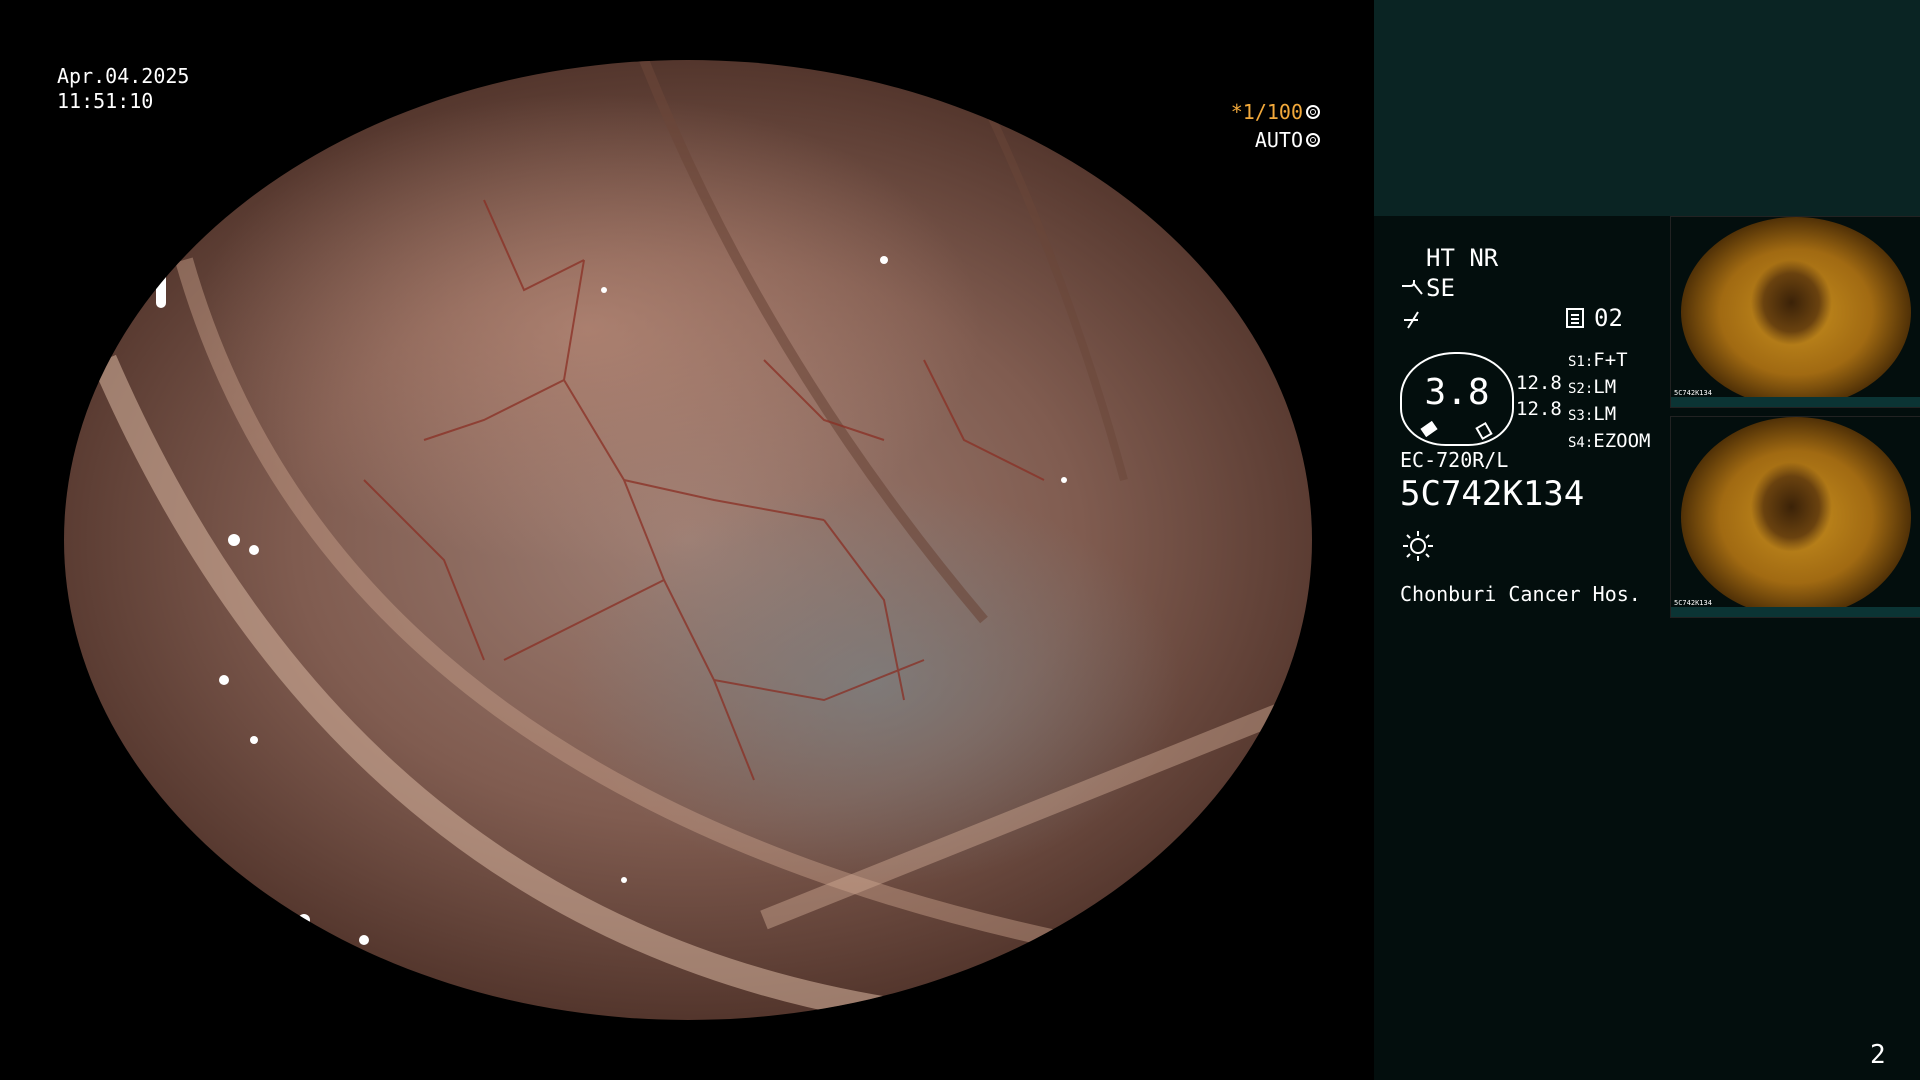 Image resolution: width=1920 pixels, height=1080 pixels. Describe the element at coordinates (1313, 112) in the screenshot. I see `iris-ring-icon` at that location.